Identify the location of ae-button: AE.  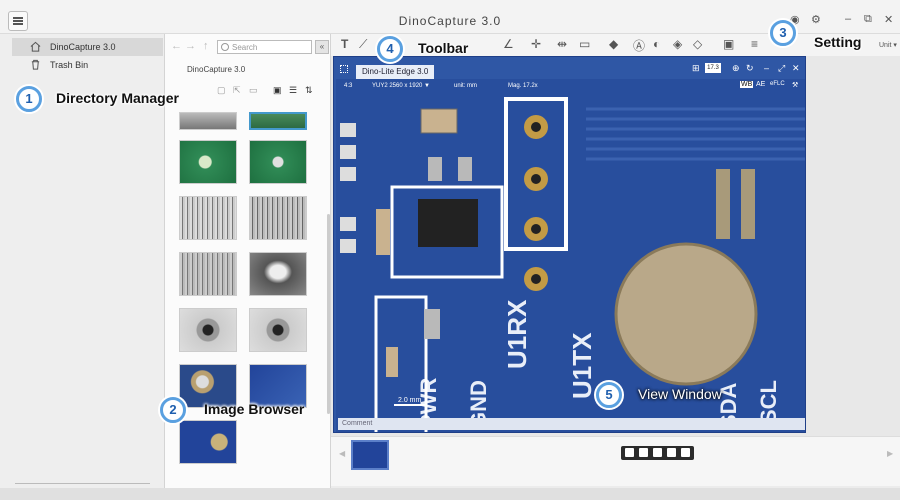
(760, 84).